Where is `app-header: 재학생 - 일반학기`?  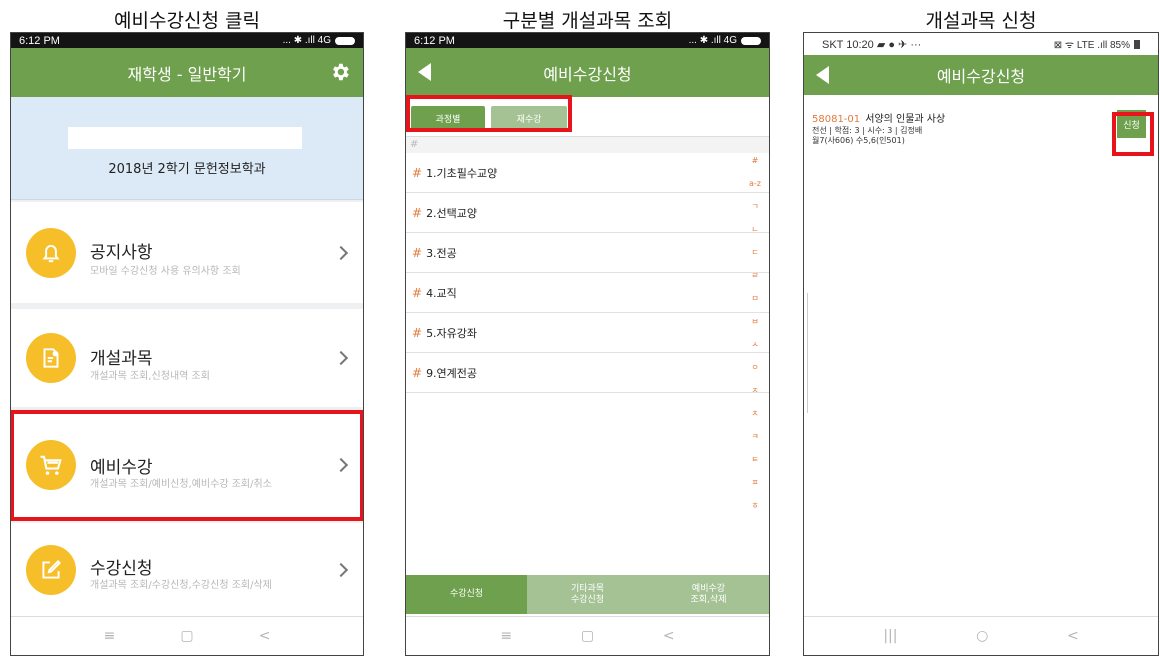
app-header: 재학생 - 일반학기 is located at coordinates (187, 72).